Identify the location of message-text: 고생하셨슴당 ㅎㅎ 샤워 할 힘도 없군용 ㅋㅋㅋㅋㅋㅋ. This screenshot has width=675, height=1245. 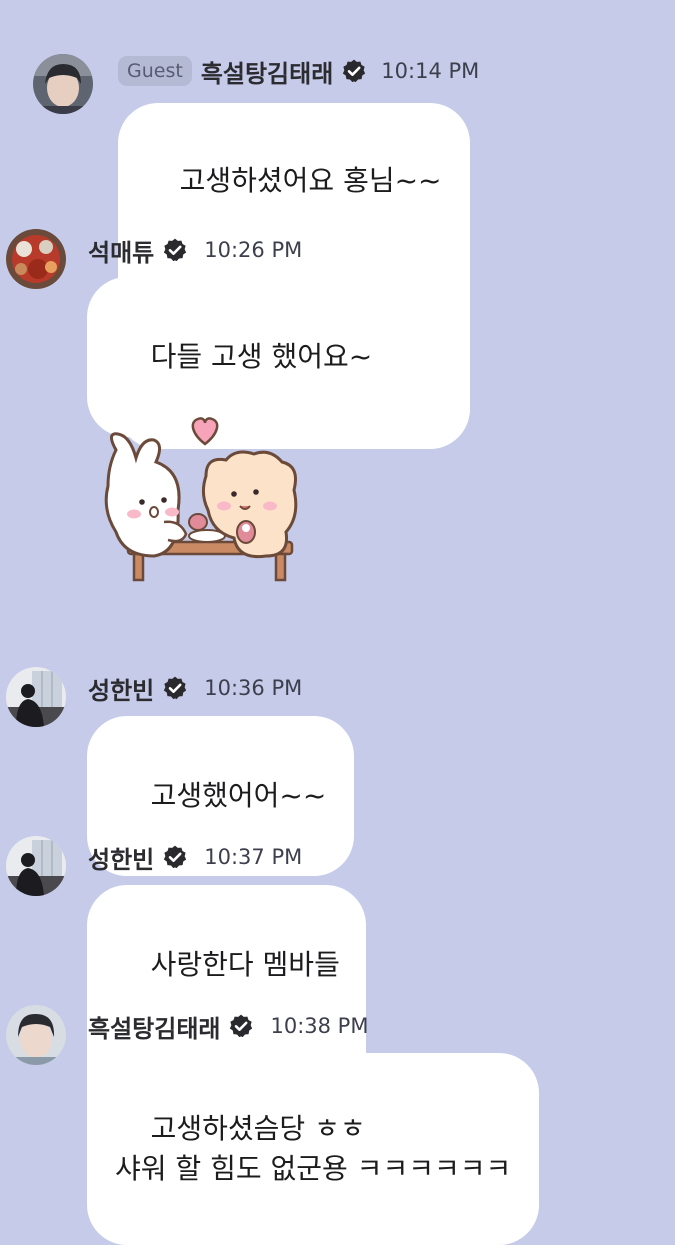
(313, 1148).